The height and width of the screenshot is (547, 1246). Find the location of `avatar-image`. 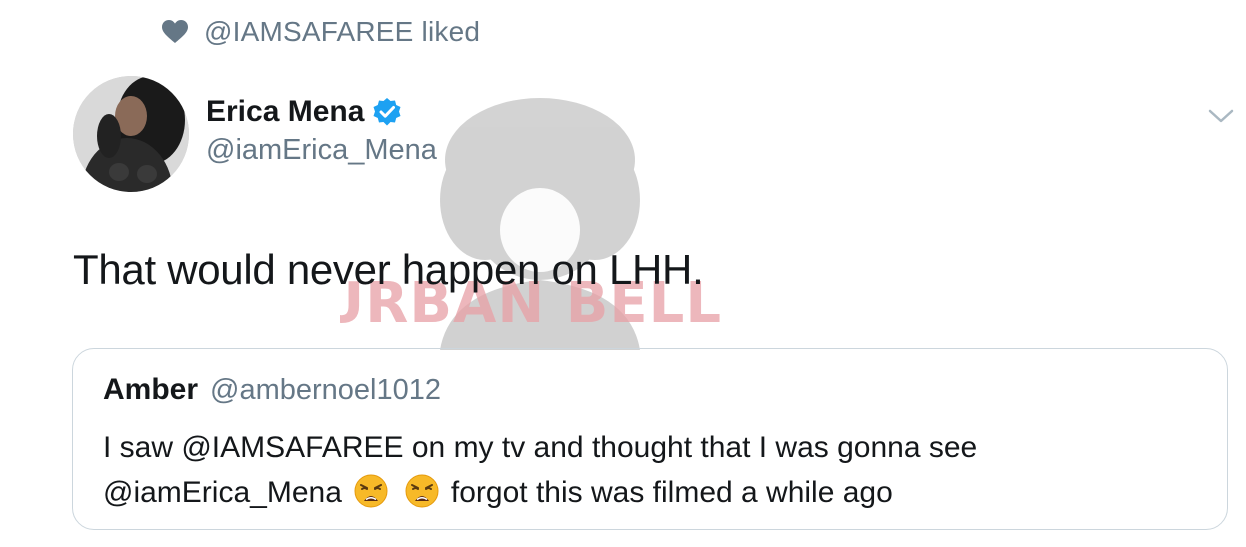

avatar-image is located at coordinates (131, 134).